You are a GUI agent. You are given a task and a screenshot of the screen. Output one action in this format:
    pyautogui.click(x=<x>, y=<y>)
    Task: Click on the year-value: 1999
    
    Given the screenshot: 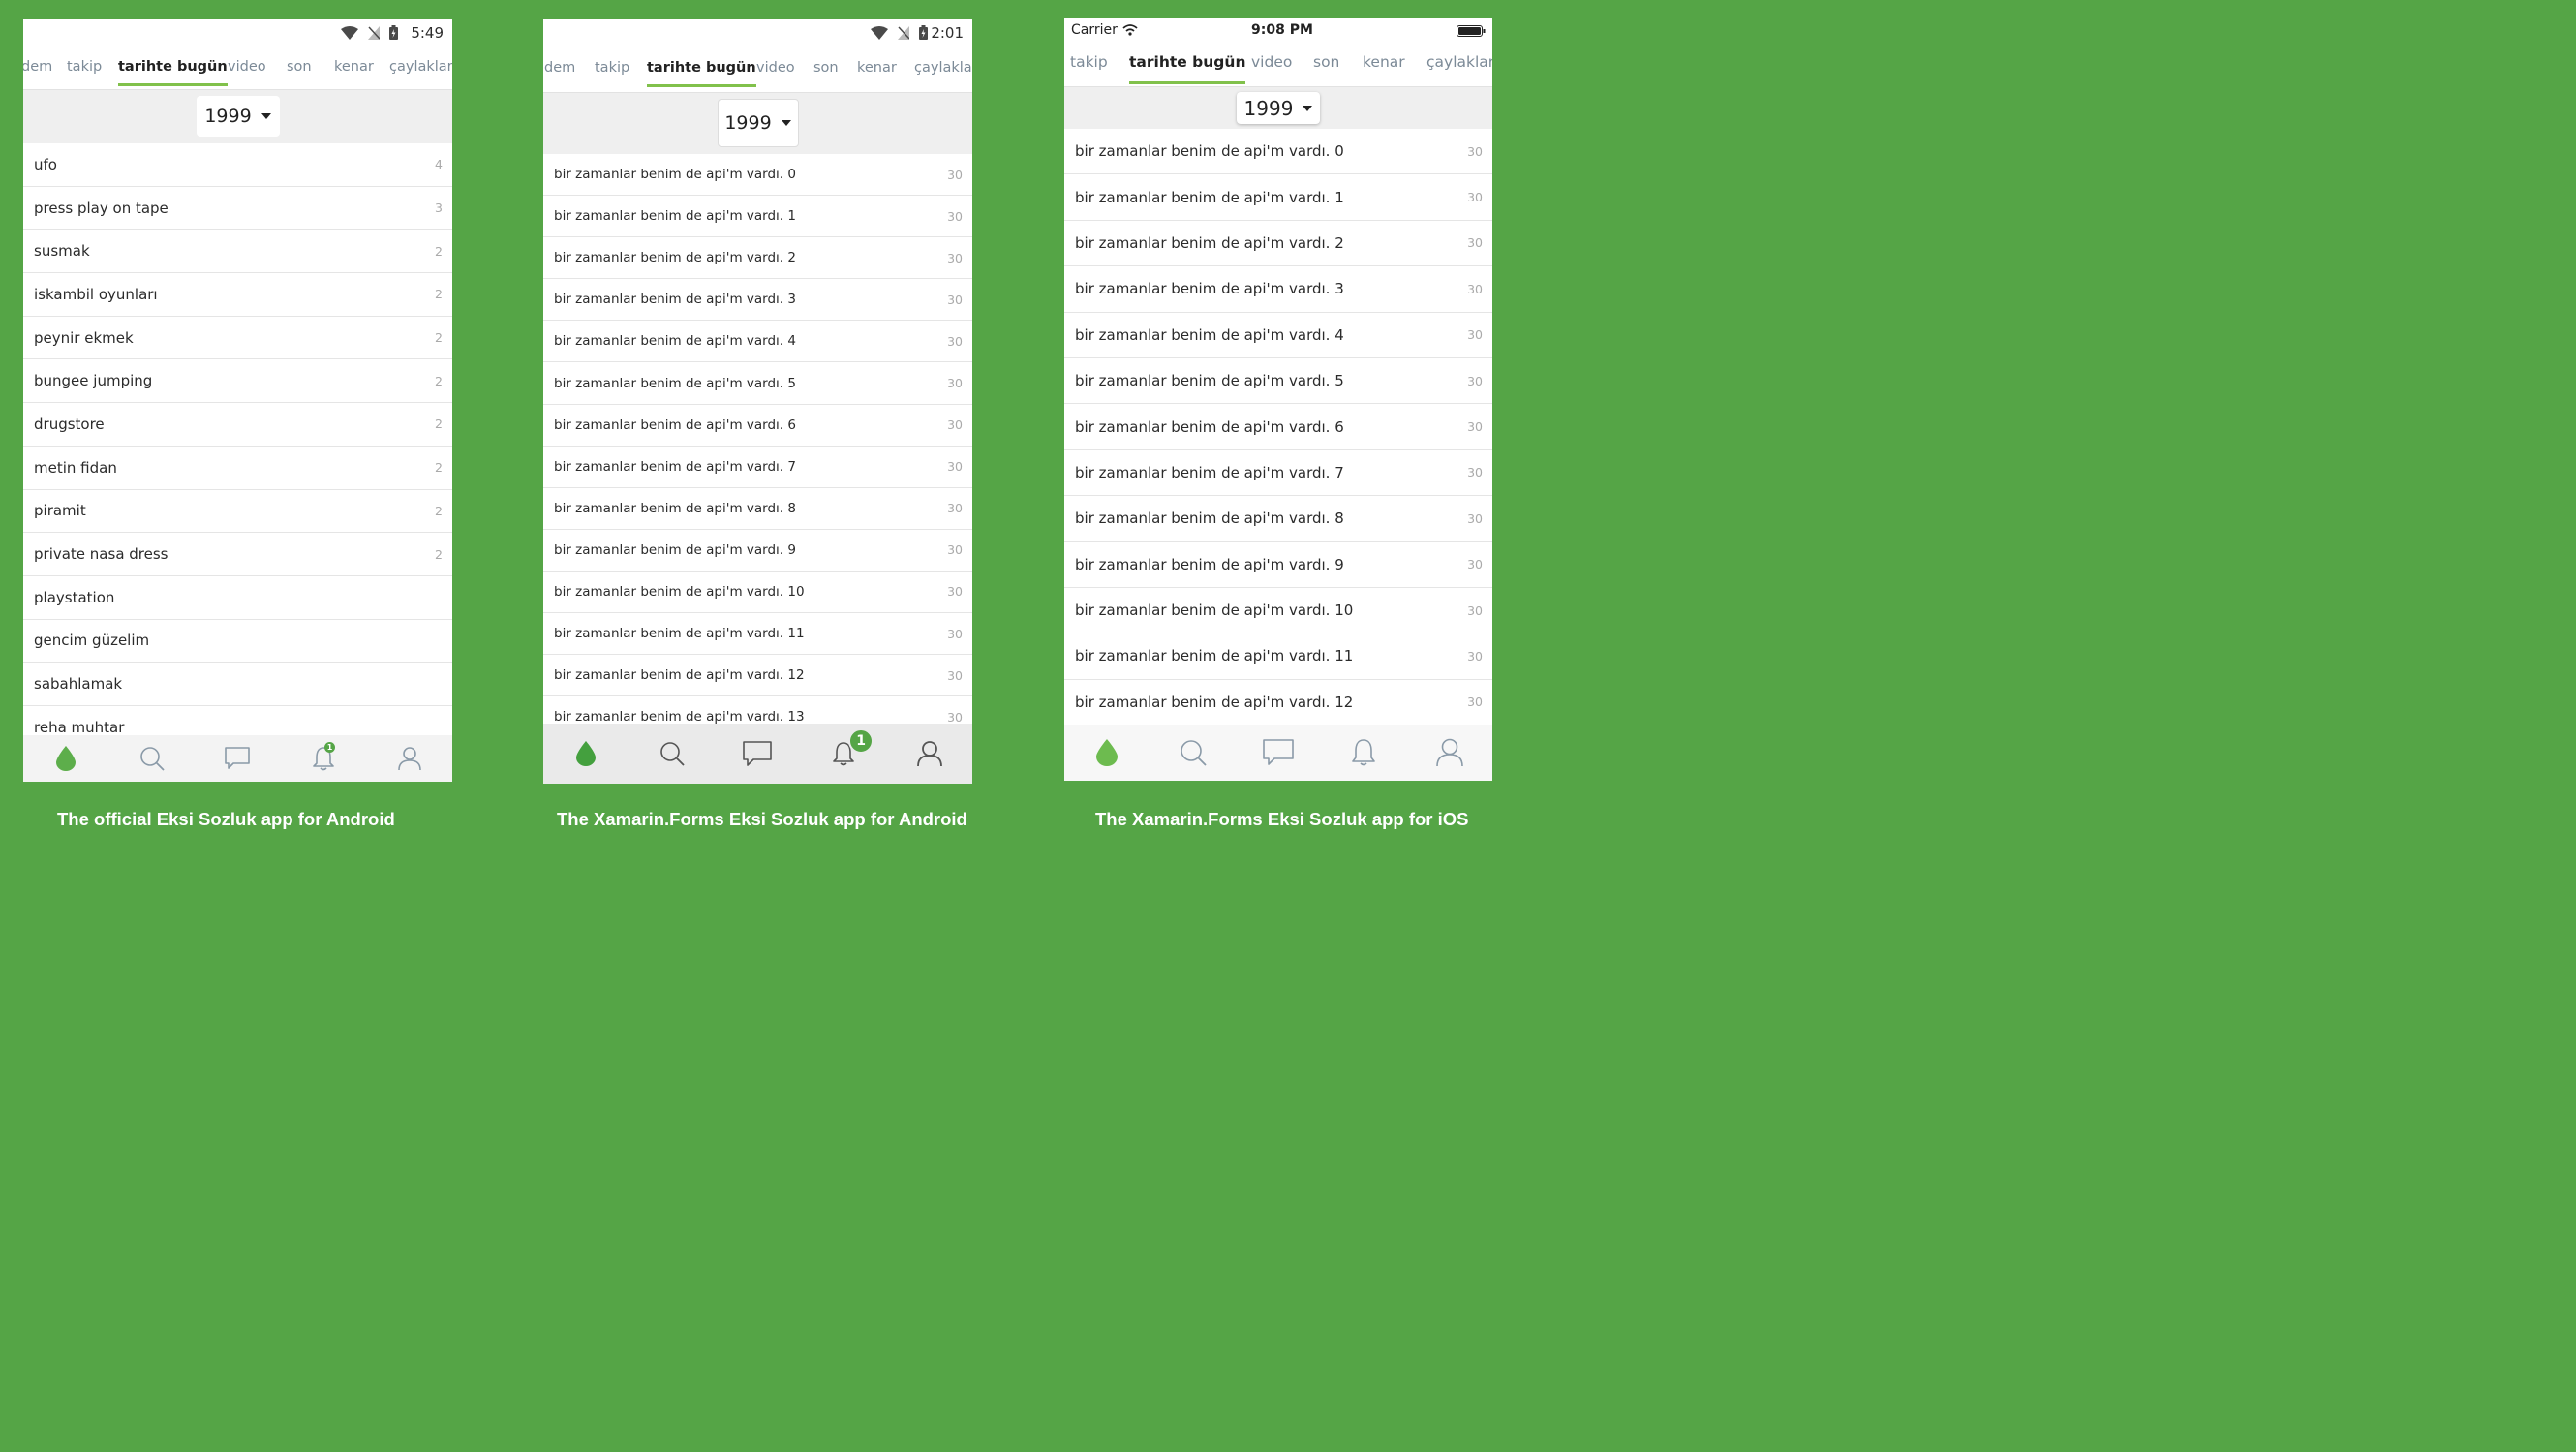 What is the action you would take?
    pyautogui.click(x=228, y=116)
    